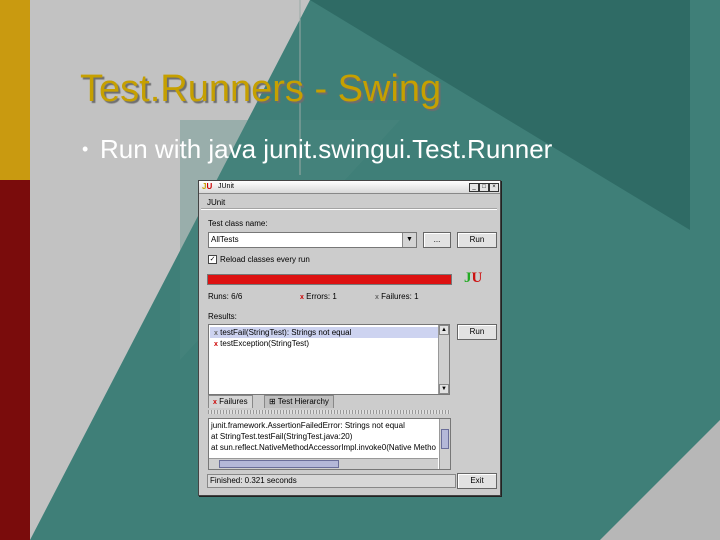  What do you see at coordinates (265, 259) in the screenshot?
I see `reload-label: Reload classes every run` at bounding box center [265, 259].